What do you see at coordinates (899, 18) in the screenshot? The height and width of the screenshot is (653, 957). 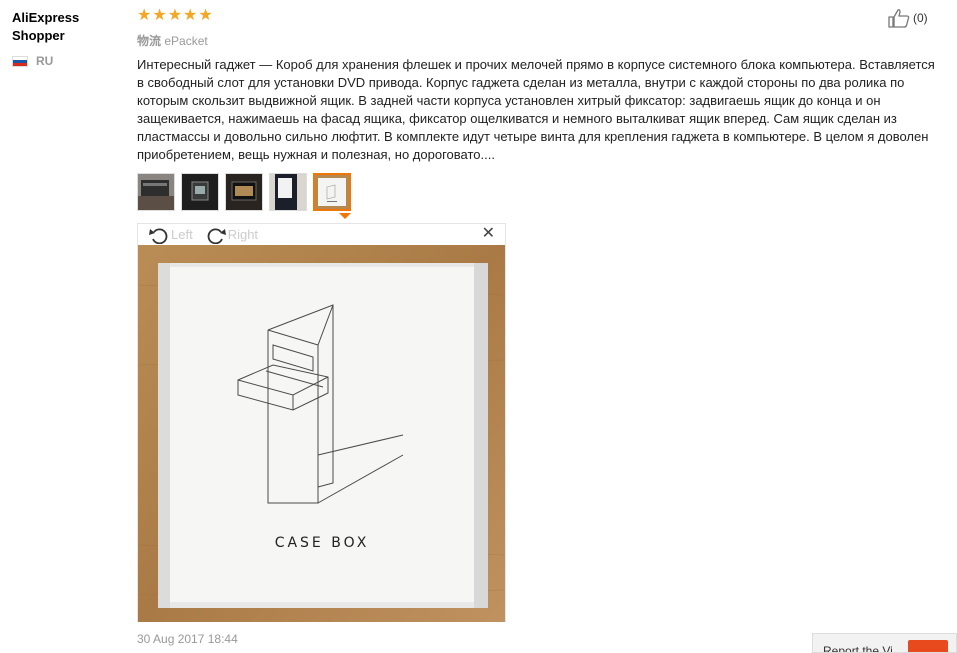 I see `thumbs-up-icon` at bounding box center [899, 18].